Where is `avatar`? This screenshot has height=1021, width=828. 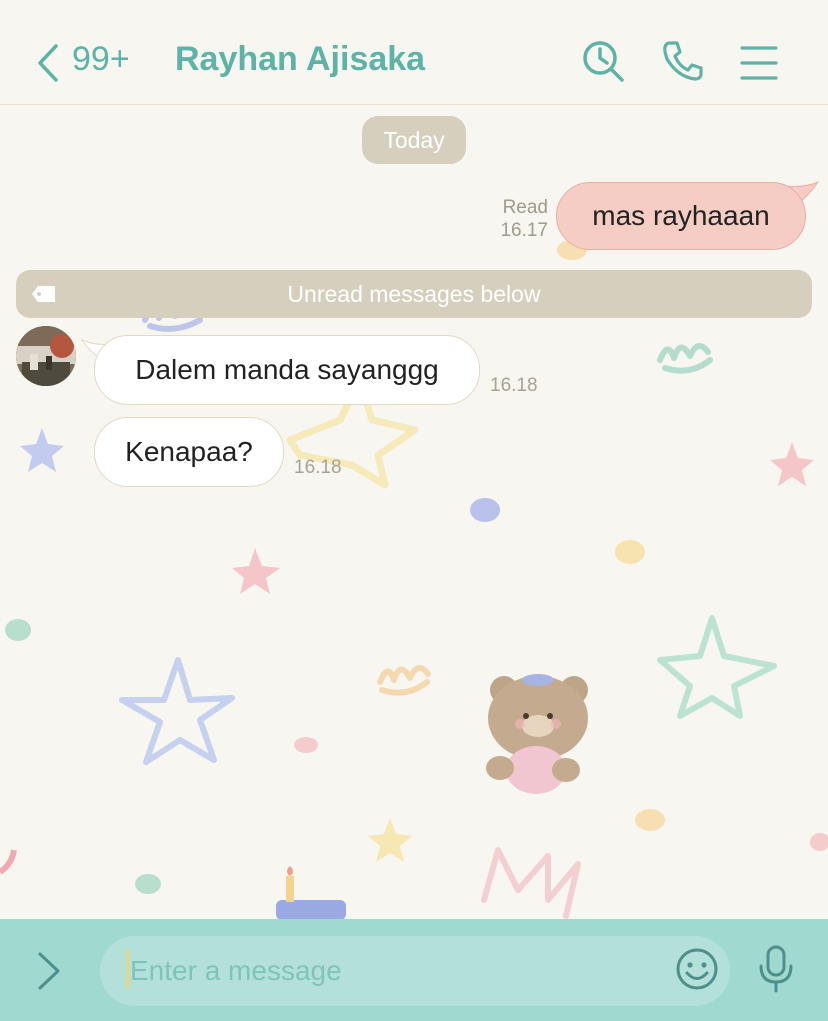 avatar is located at coordinates (46, 356).